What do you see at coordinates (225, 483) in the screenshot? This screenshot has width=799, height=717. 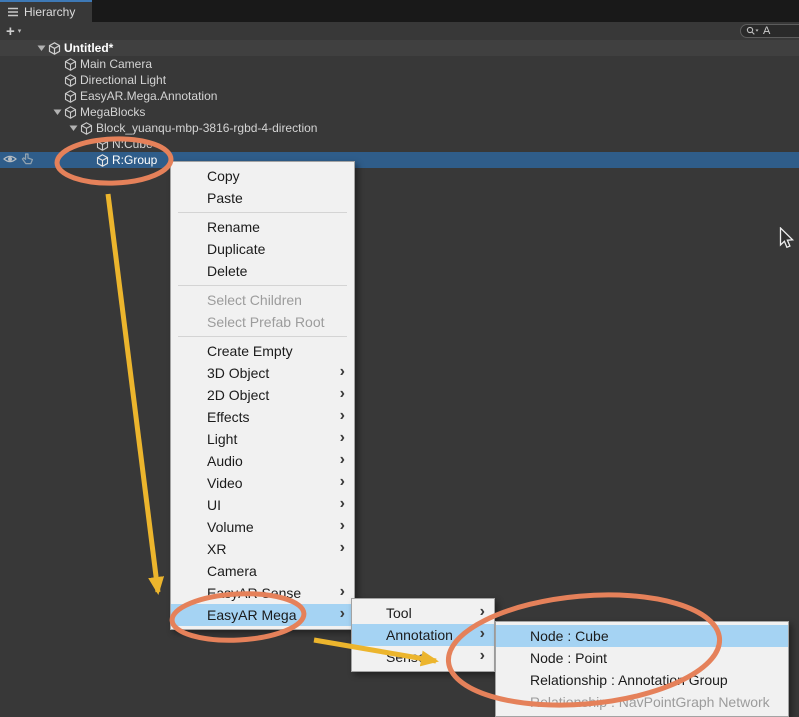 I see `menu-item-label: Video` at bounding box center [225, 483].